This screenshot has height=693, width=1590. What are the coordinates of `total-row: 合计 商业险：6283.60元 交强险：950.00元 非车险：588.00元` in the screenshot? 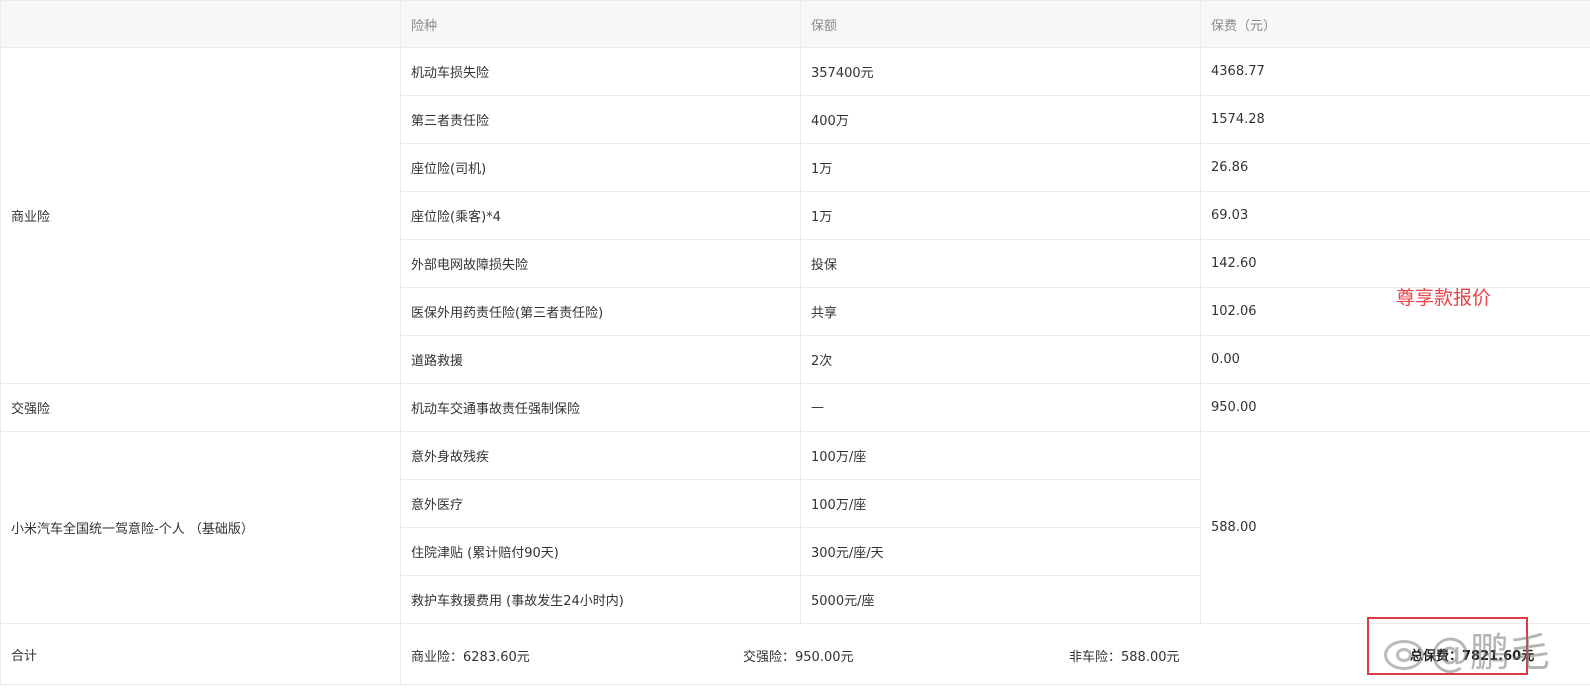 It's located at (795, 654).